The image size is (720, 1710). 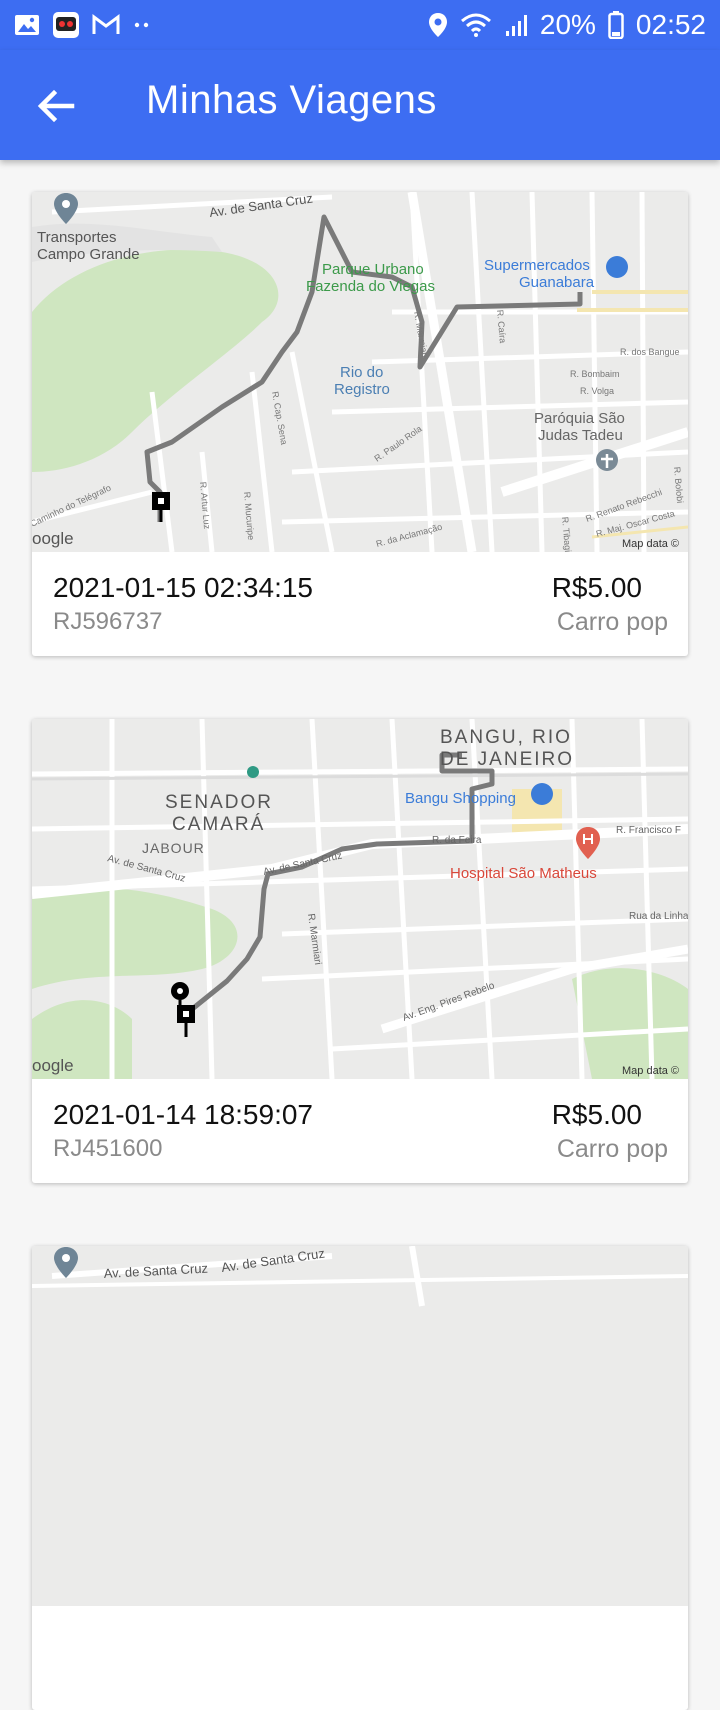 I want to click on status-bar-left, so click(x=83, y=25).